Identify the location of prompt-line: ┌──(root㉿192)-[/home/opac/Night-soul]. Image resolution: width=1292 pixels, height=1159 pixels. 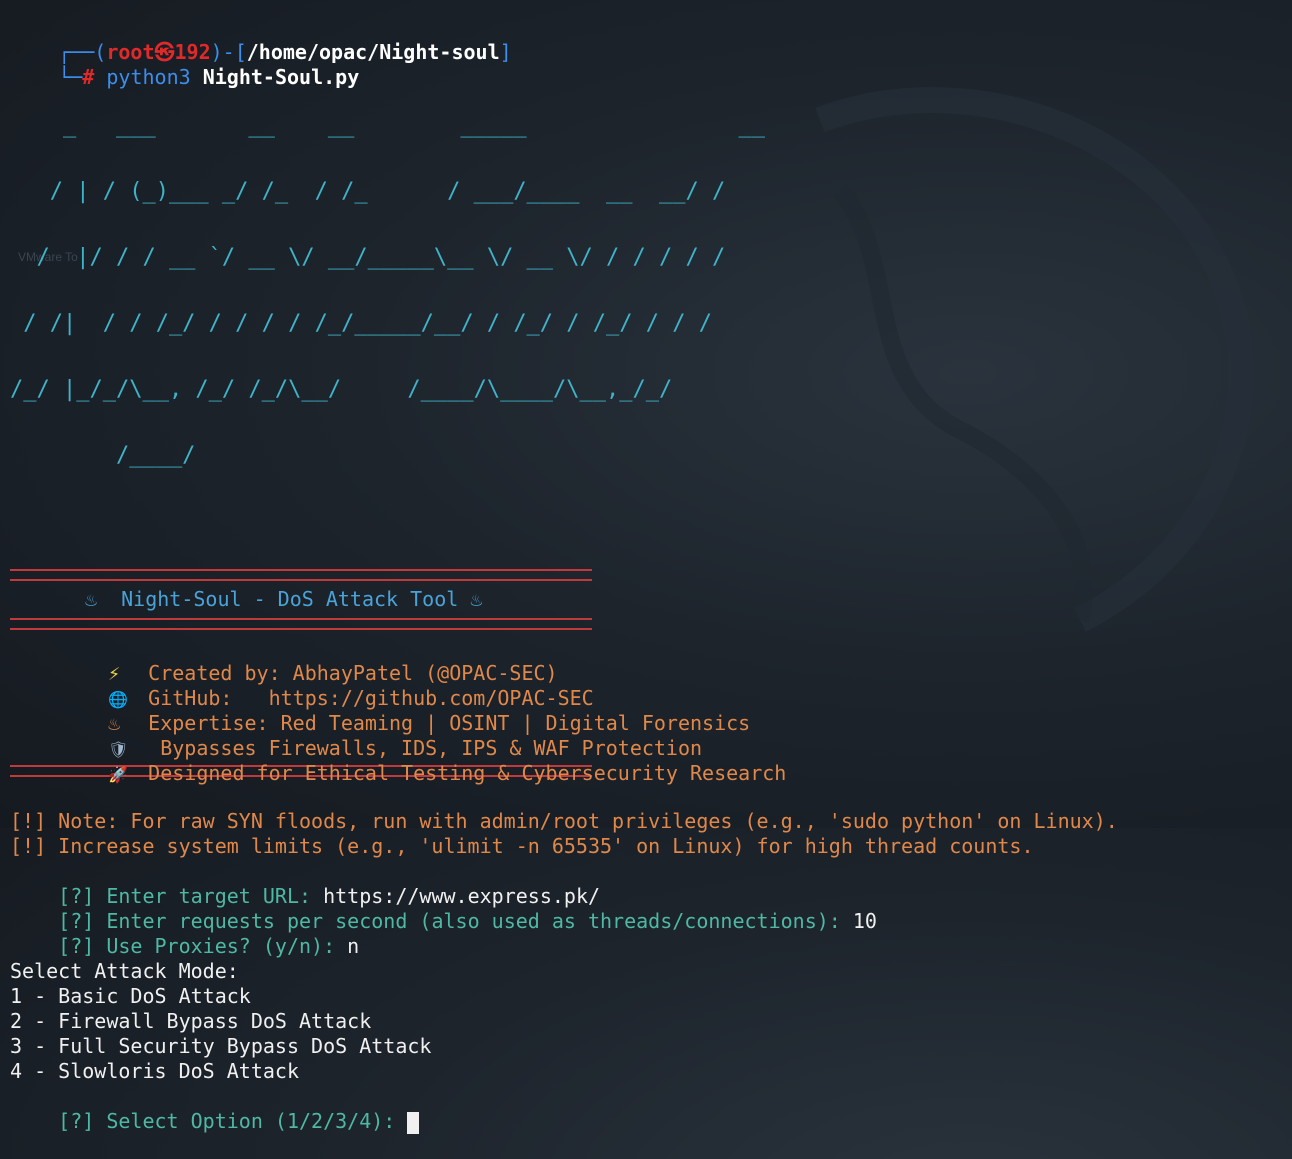
(645, 39).